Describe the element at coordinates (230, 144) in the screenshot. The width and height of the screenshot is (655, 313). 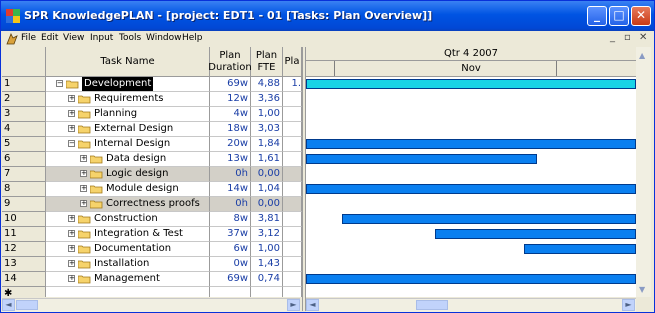
I see `plan-duration-cell: 20w` at that location.